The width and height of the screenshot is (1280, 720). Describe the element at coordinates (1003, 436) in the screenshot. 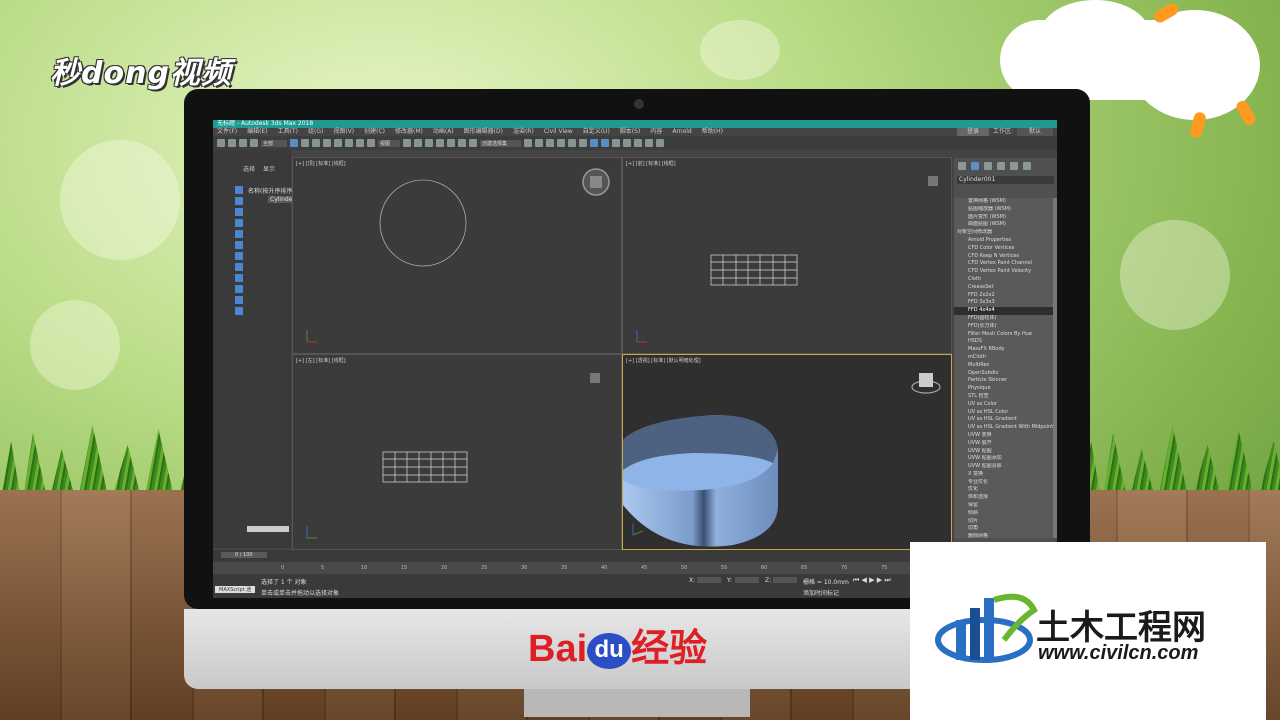

I see `modifier-item: UVW 变换` at that location.